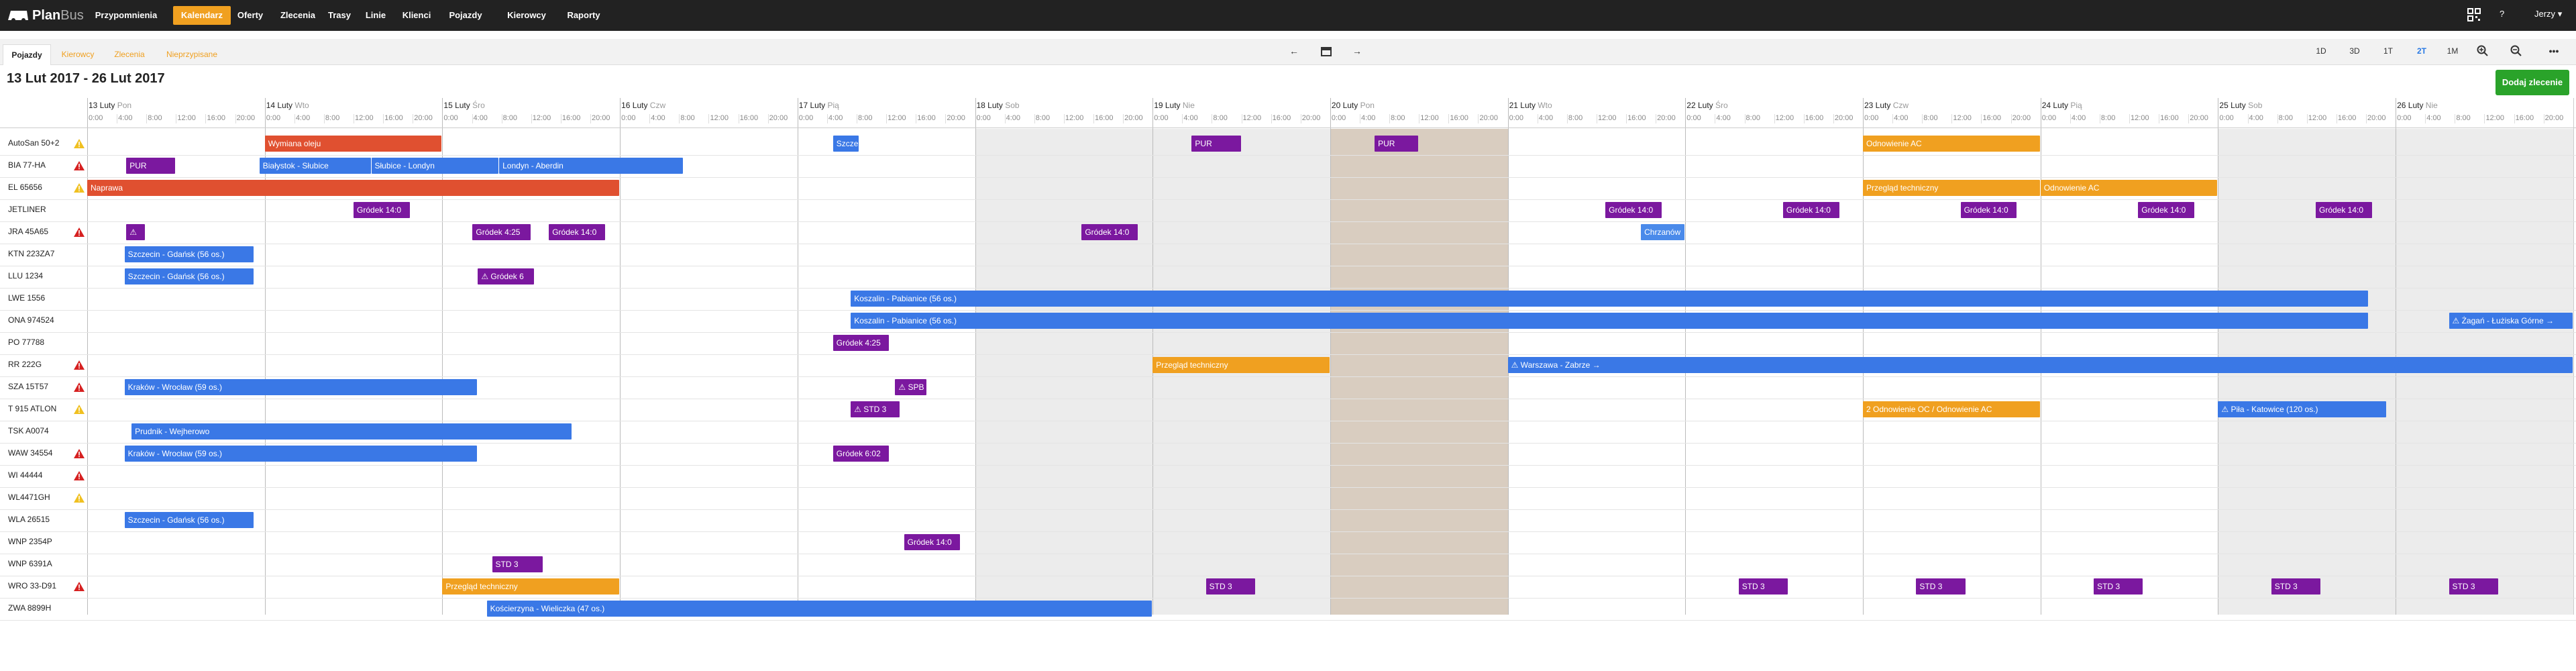 This screenshot has height=671, width=2576. I want to click on tab-kierowcy: Kierowcy, so click(77, 54).